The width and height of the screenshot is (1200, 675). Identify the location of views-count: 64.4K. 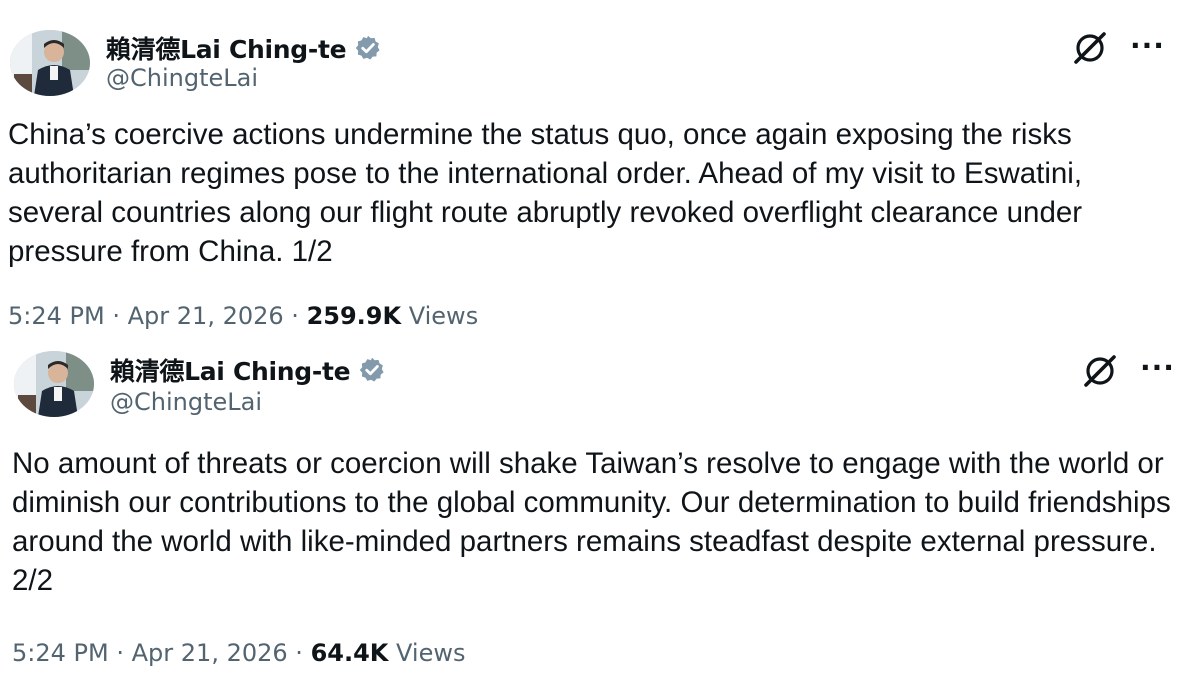
(349, 653).